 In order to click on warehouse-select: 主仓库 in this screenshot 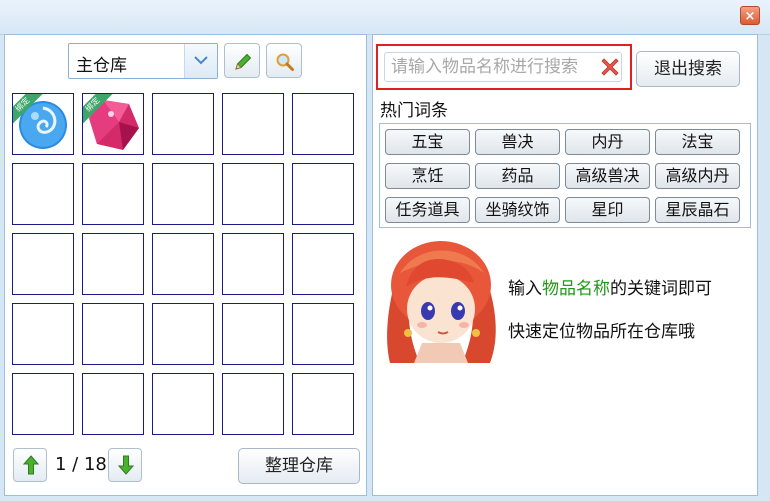, I will do `click(143, 61)`.